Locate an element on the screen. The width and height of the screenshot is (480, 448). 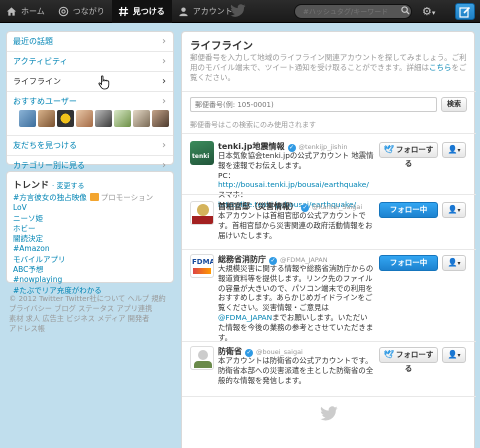
follow-button-label: フォローする is located at coordinates (414, 361).